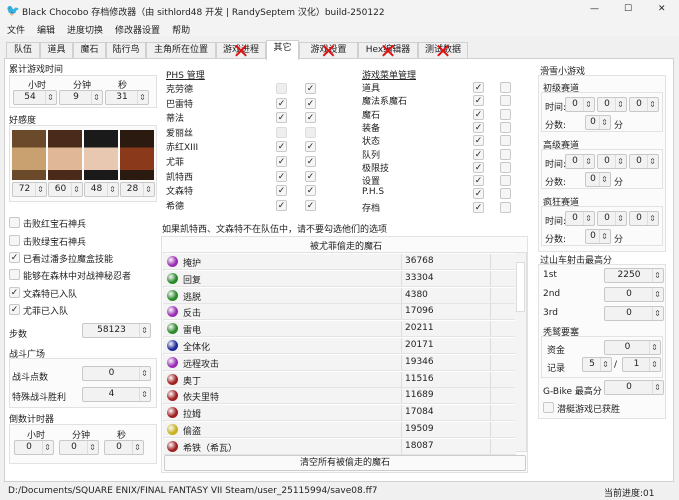 The image size is (679, 500). I want to click on coaster-score-spin: 0, so click(634, 313).